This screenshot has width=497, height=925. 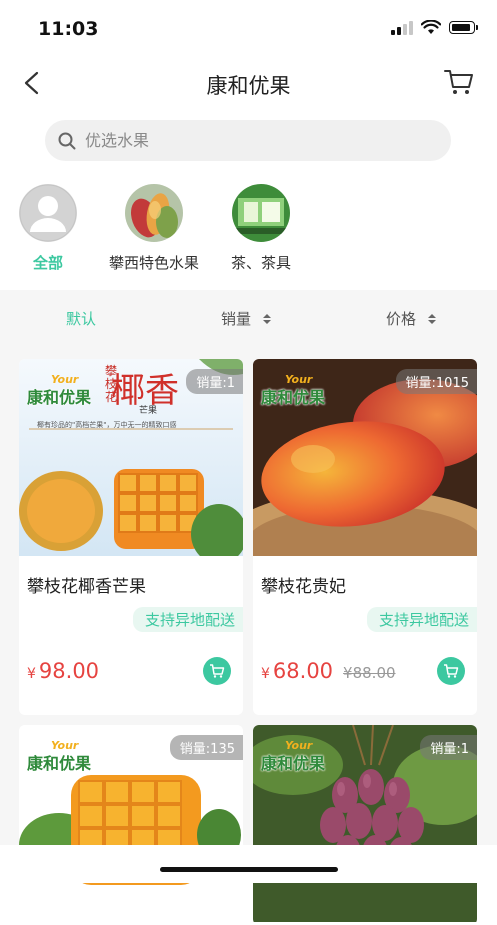 I want to click on category-label: 攀西特色水果, so click(x=153, y=263).